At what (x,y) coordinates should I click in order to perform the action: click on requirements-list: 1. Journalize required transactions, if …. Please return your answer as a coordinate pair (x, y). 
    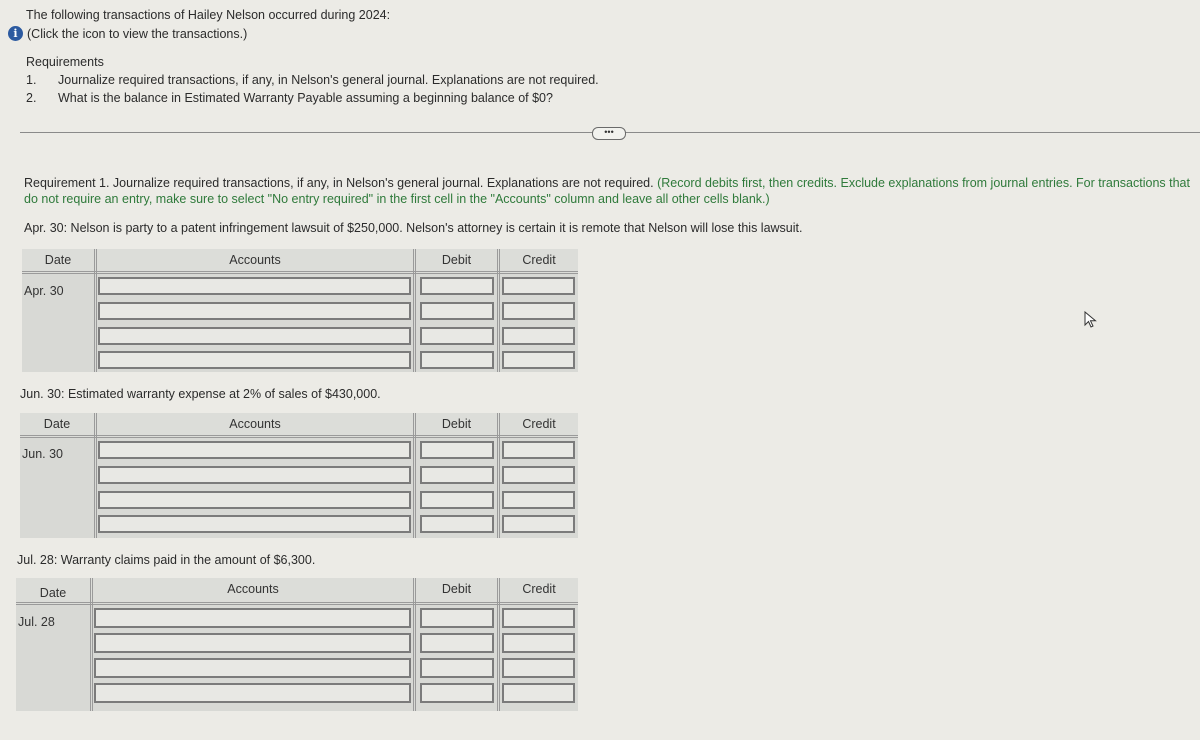
    Looking at the image, I should click on (312, 89).